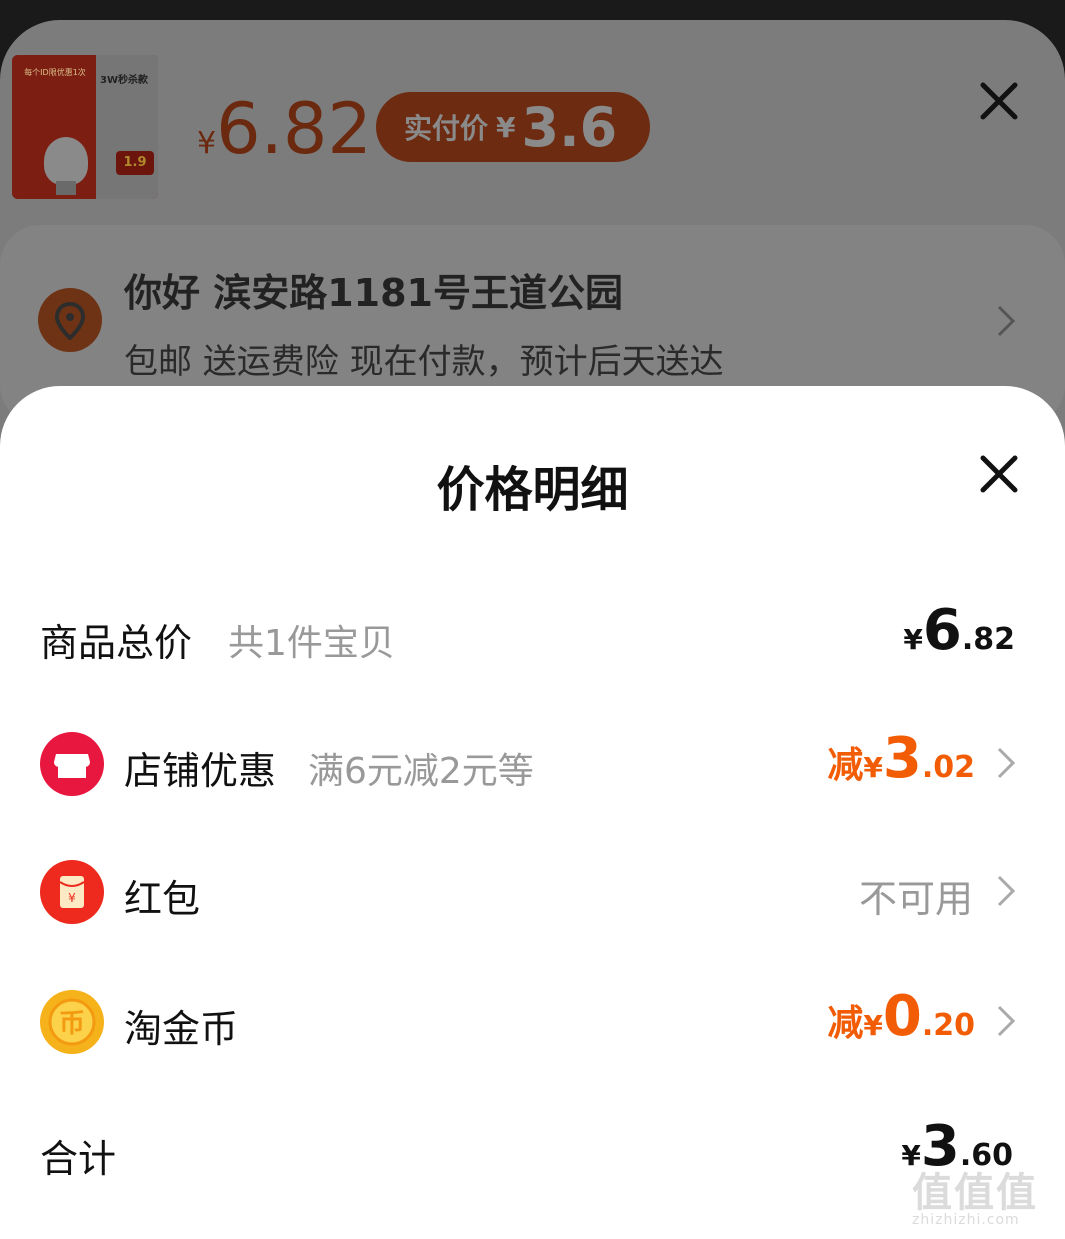 The height and width of the screenshot is (1239, 1065). What do you see at coordinates (901, 758) in the screenshot?
I see `store-discount-amount: 减¥3.02` at bounding box center [901, 758].